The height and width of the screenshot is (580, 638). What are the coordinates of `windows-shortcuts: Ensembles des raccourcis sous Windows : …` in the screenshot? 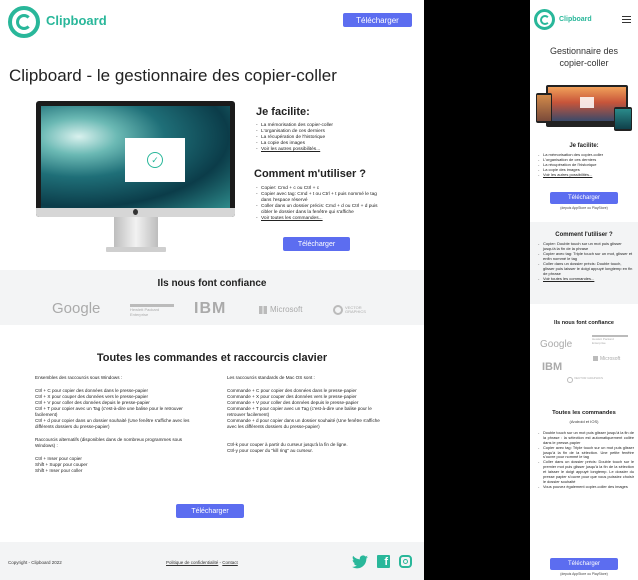 It's located at (115, 424).